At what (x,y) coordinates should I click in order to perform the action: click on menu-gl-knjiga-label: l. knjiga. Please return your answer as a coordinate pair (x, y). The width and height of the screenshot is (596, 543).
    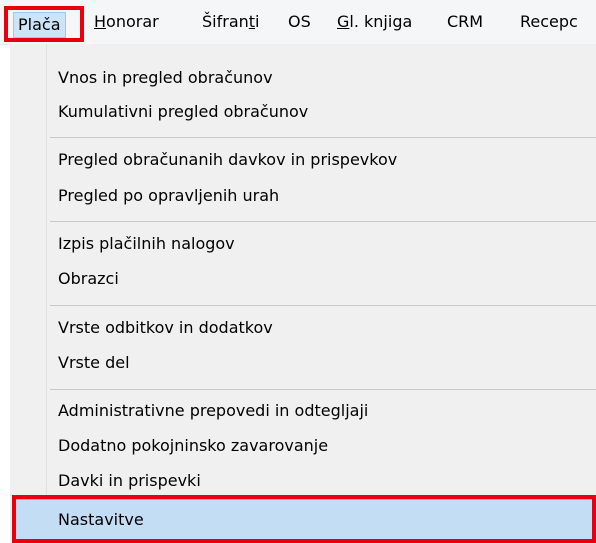
    Looking at the image, I should click on (381, 21).